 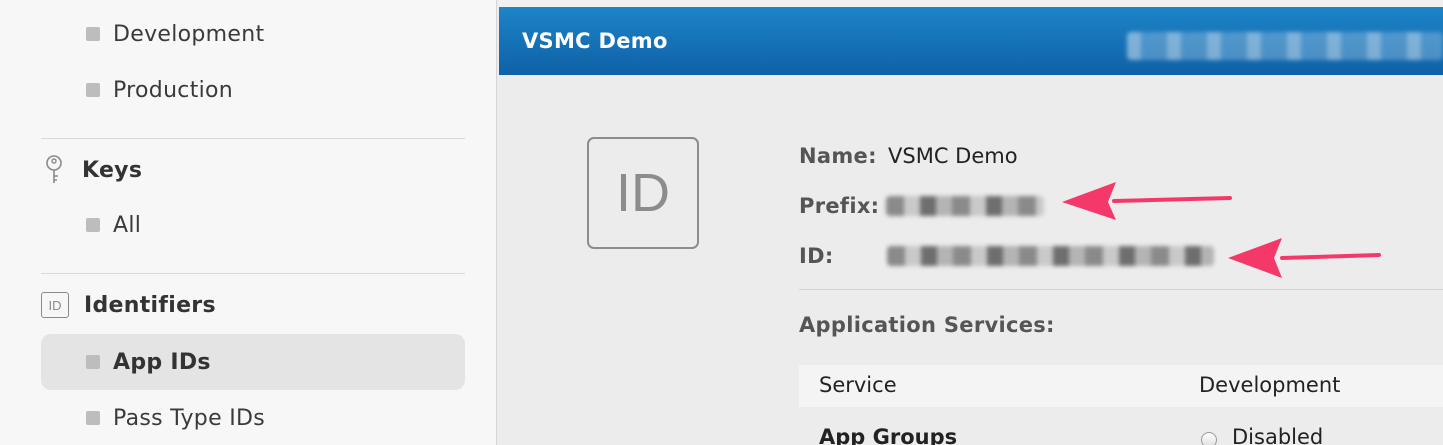 What do you see at coordinates (1147, 201) in the screenshot?
I see `arrow-annotation-prefix` at bounding box center [1147, 201].